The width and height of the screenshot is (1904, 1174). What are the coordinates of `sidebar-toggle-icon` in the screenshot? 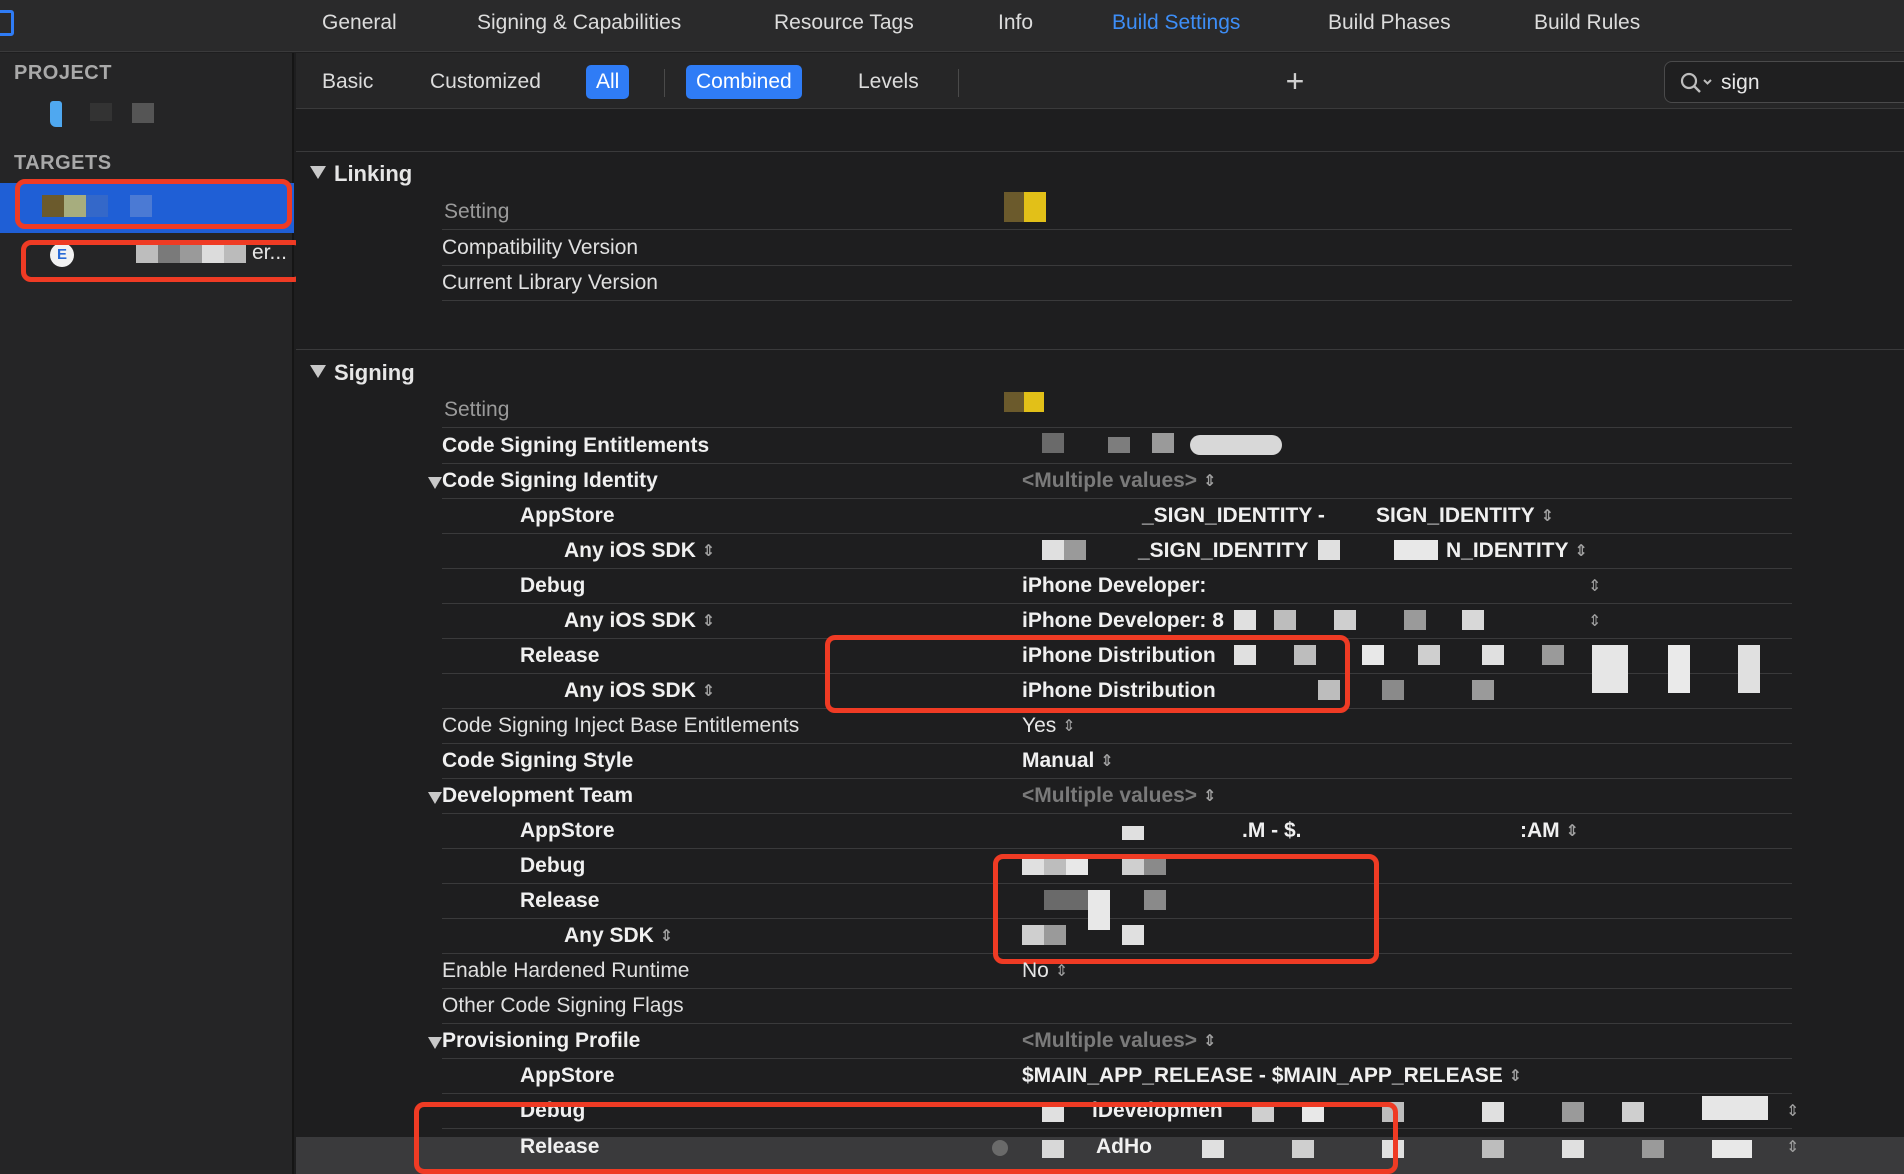 It's located at (7, 23).